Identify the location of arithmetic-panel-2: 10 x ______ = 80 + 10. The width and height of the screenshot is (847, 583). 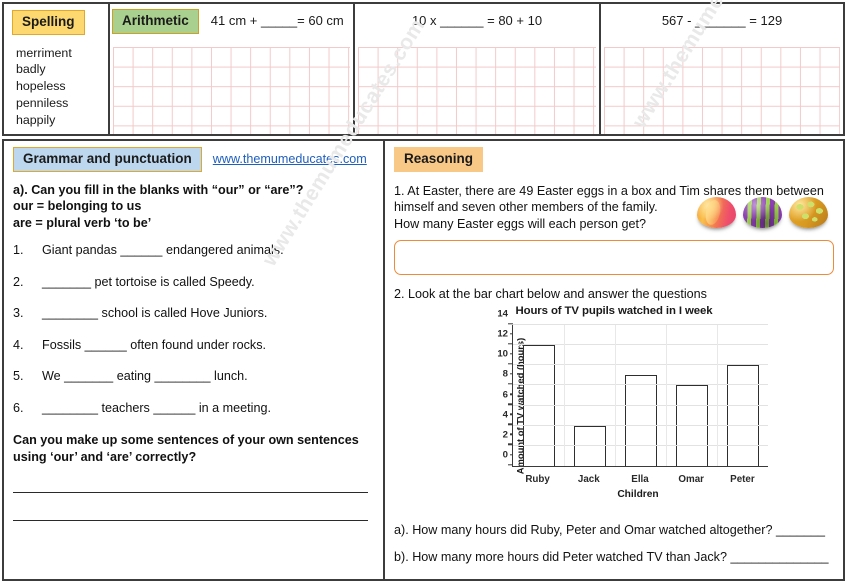
(478, 69).